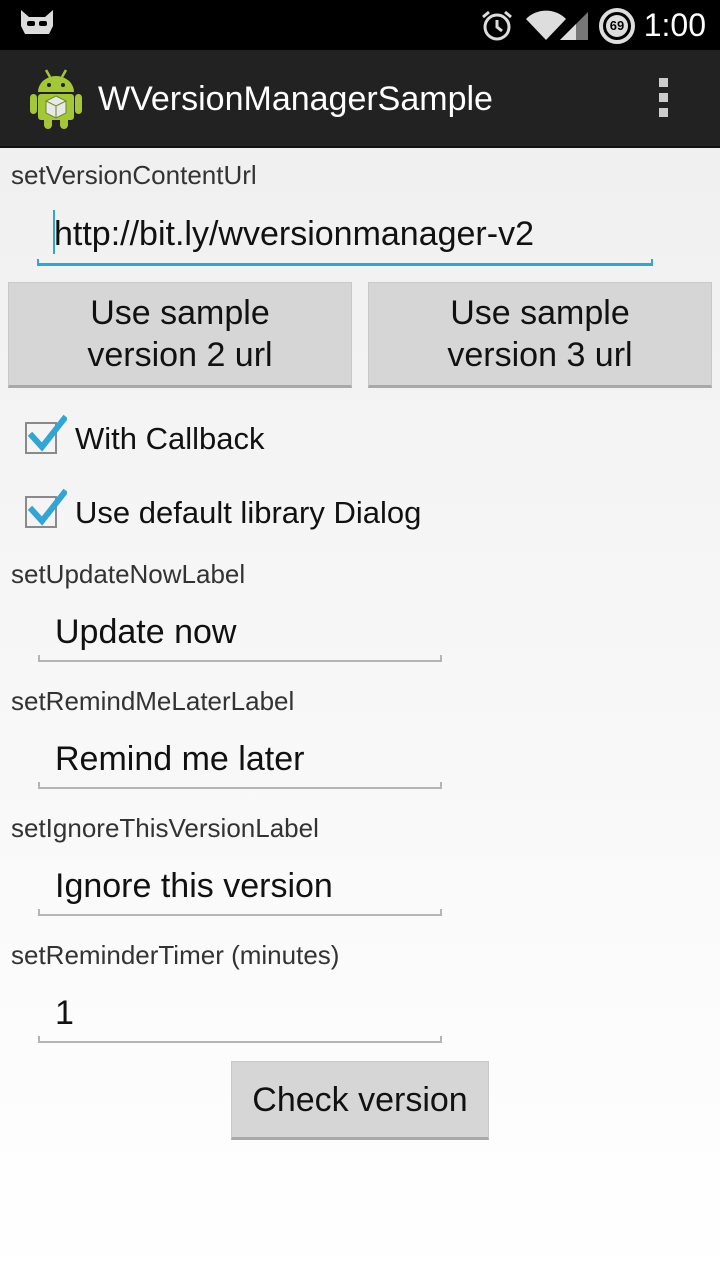 The height and width of the screenshot is (1280, 720). Describe the element at coordinates (497, 28) in the screenshot. I see `alarm-icon` at that location.